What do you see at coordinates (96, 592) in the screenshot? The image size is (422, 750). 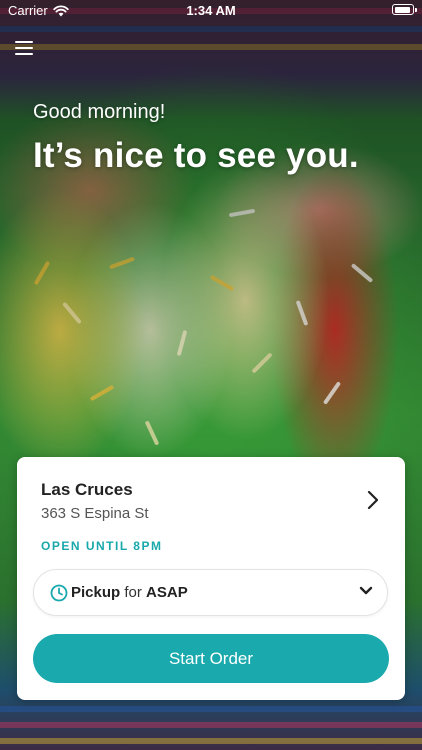 I see `order-mode-label: Pickup` at bounding box center [96, 592].